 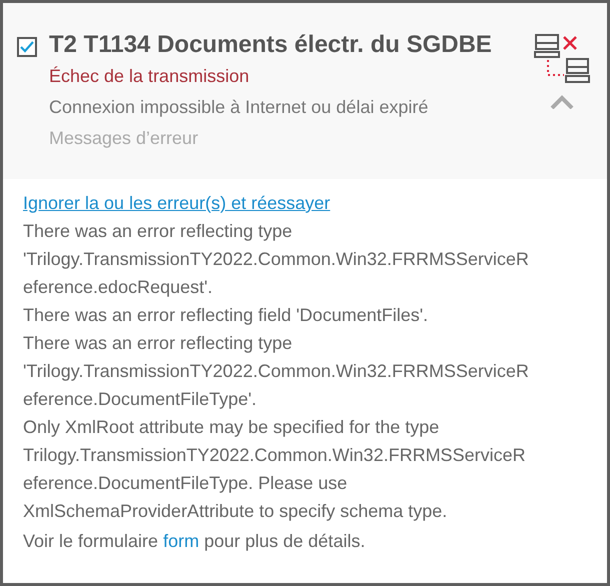 I want to click on checkbox, so click(x=27, y=47).